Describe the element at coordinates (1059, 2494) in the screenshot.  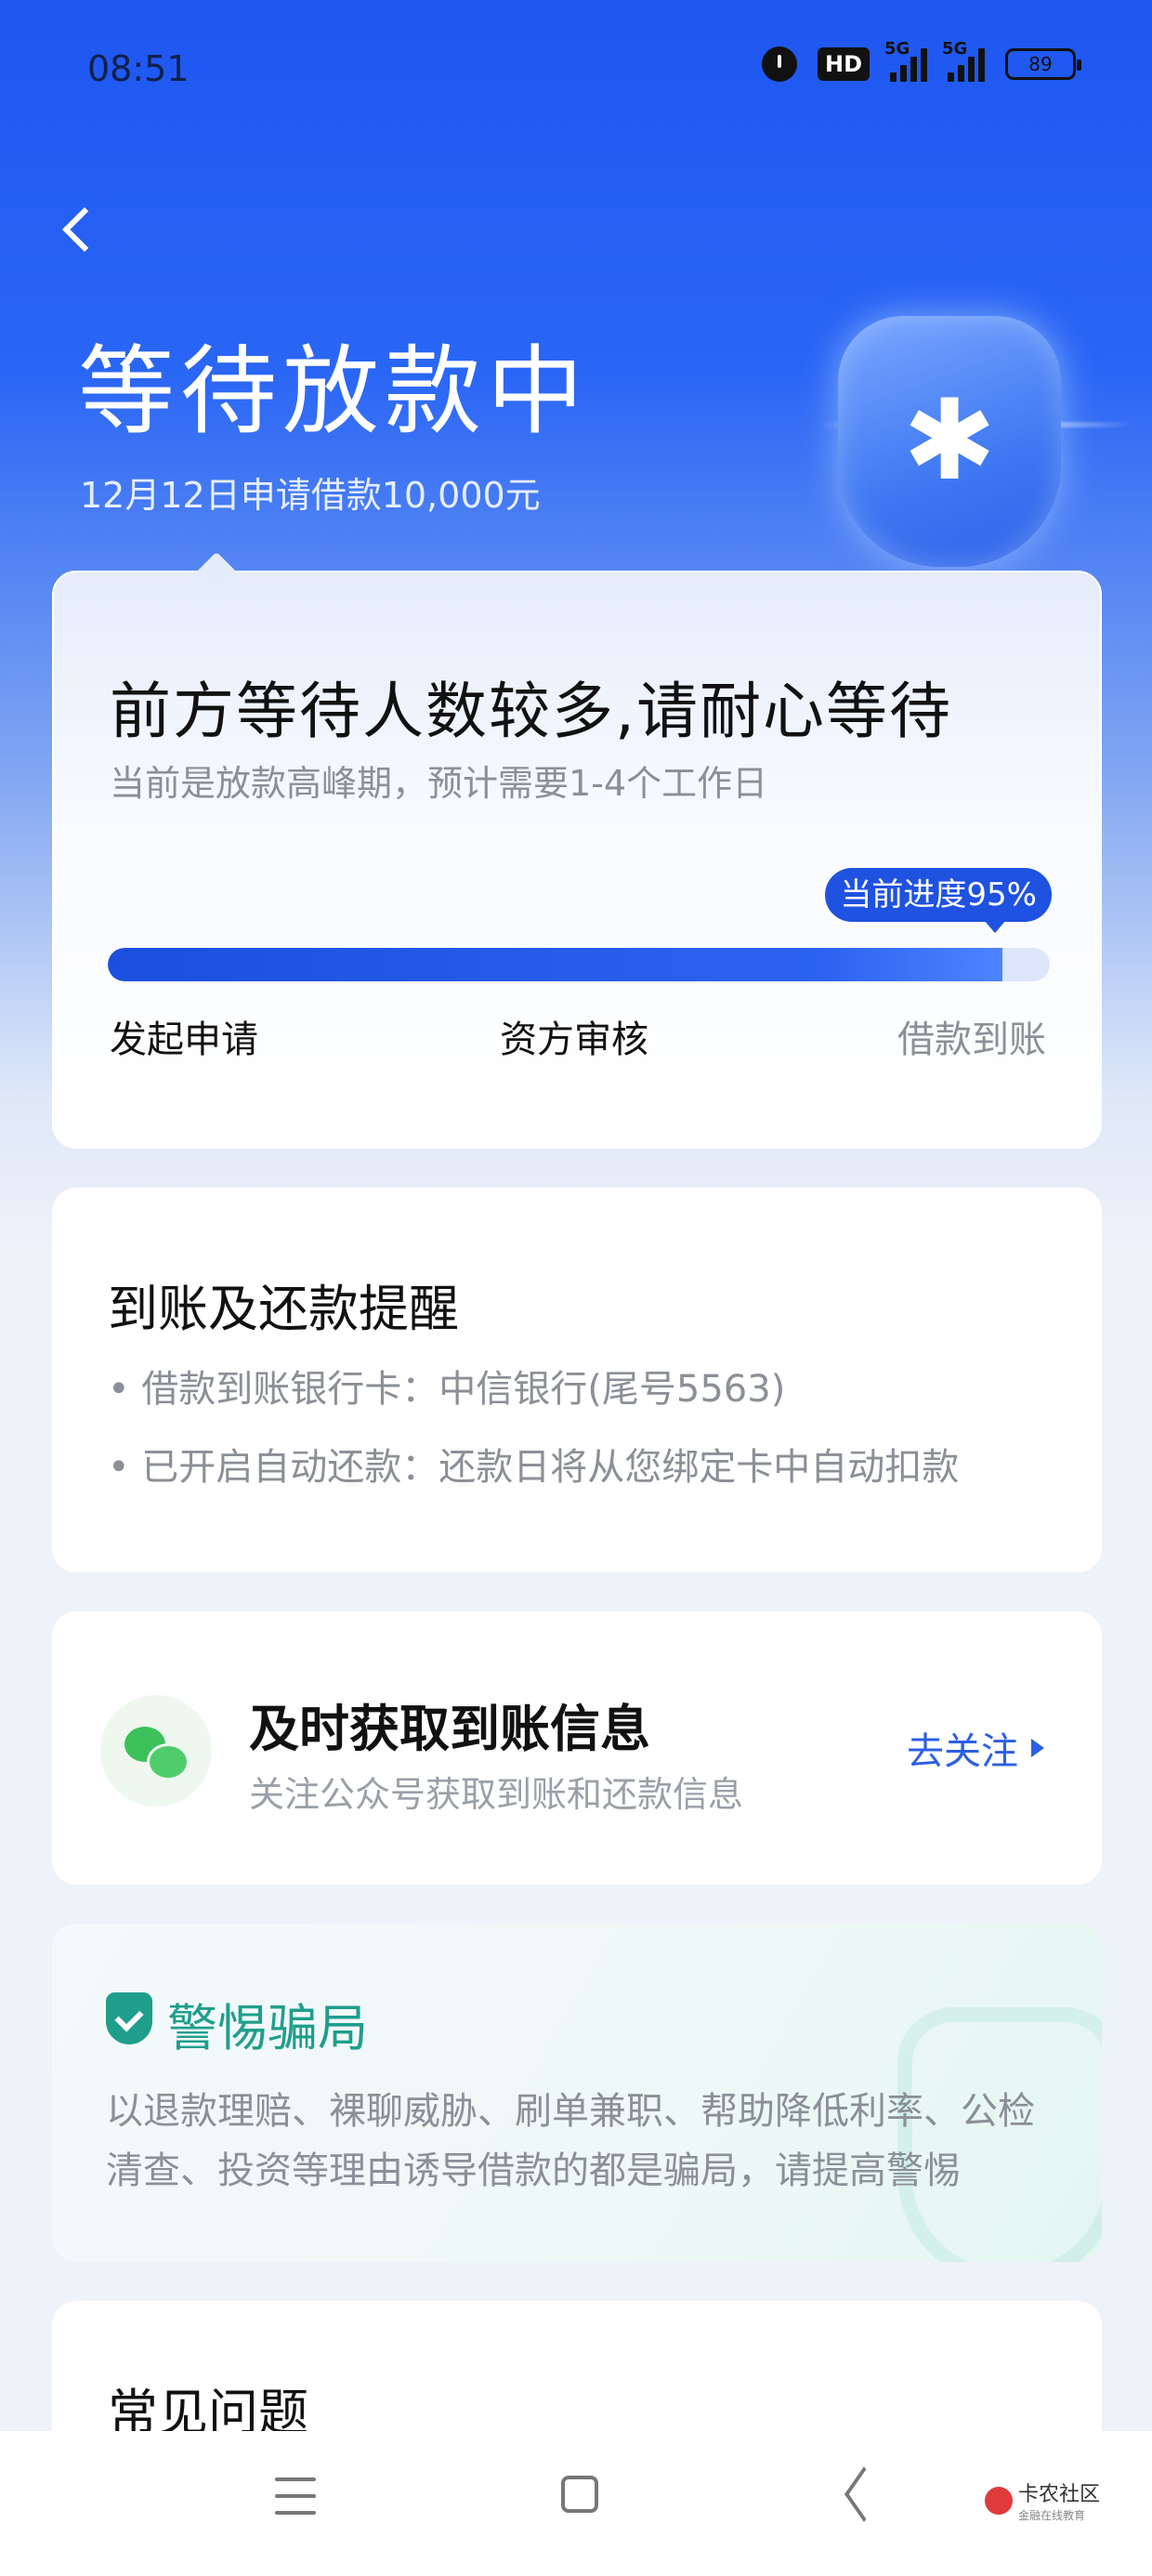
I see `watermark-main: 卡农社区` at that location.